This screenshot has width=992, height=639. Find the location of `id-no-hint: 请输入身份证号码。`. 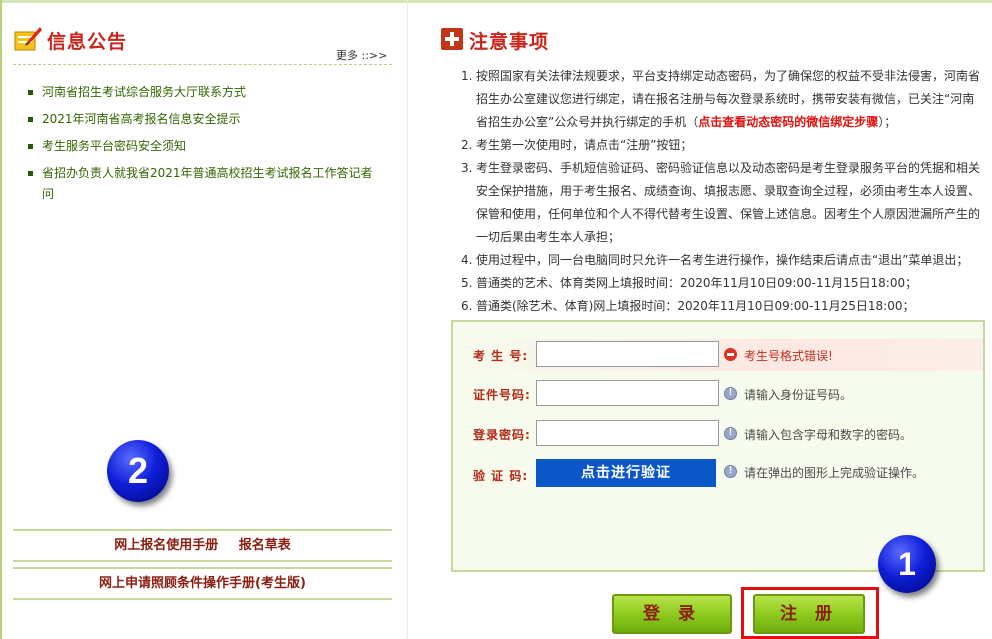

id-no-hint: 请输入身份证号码。 is located at coordinates (798, 395).